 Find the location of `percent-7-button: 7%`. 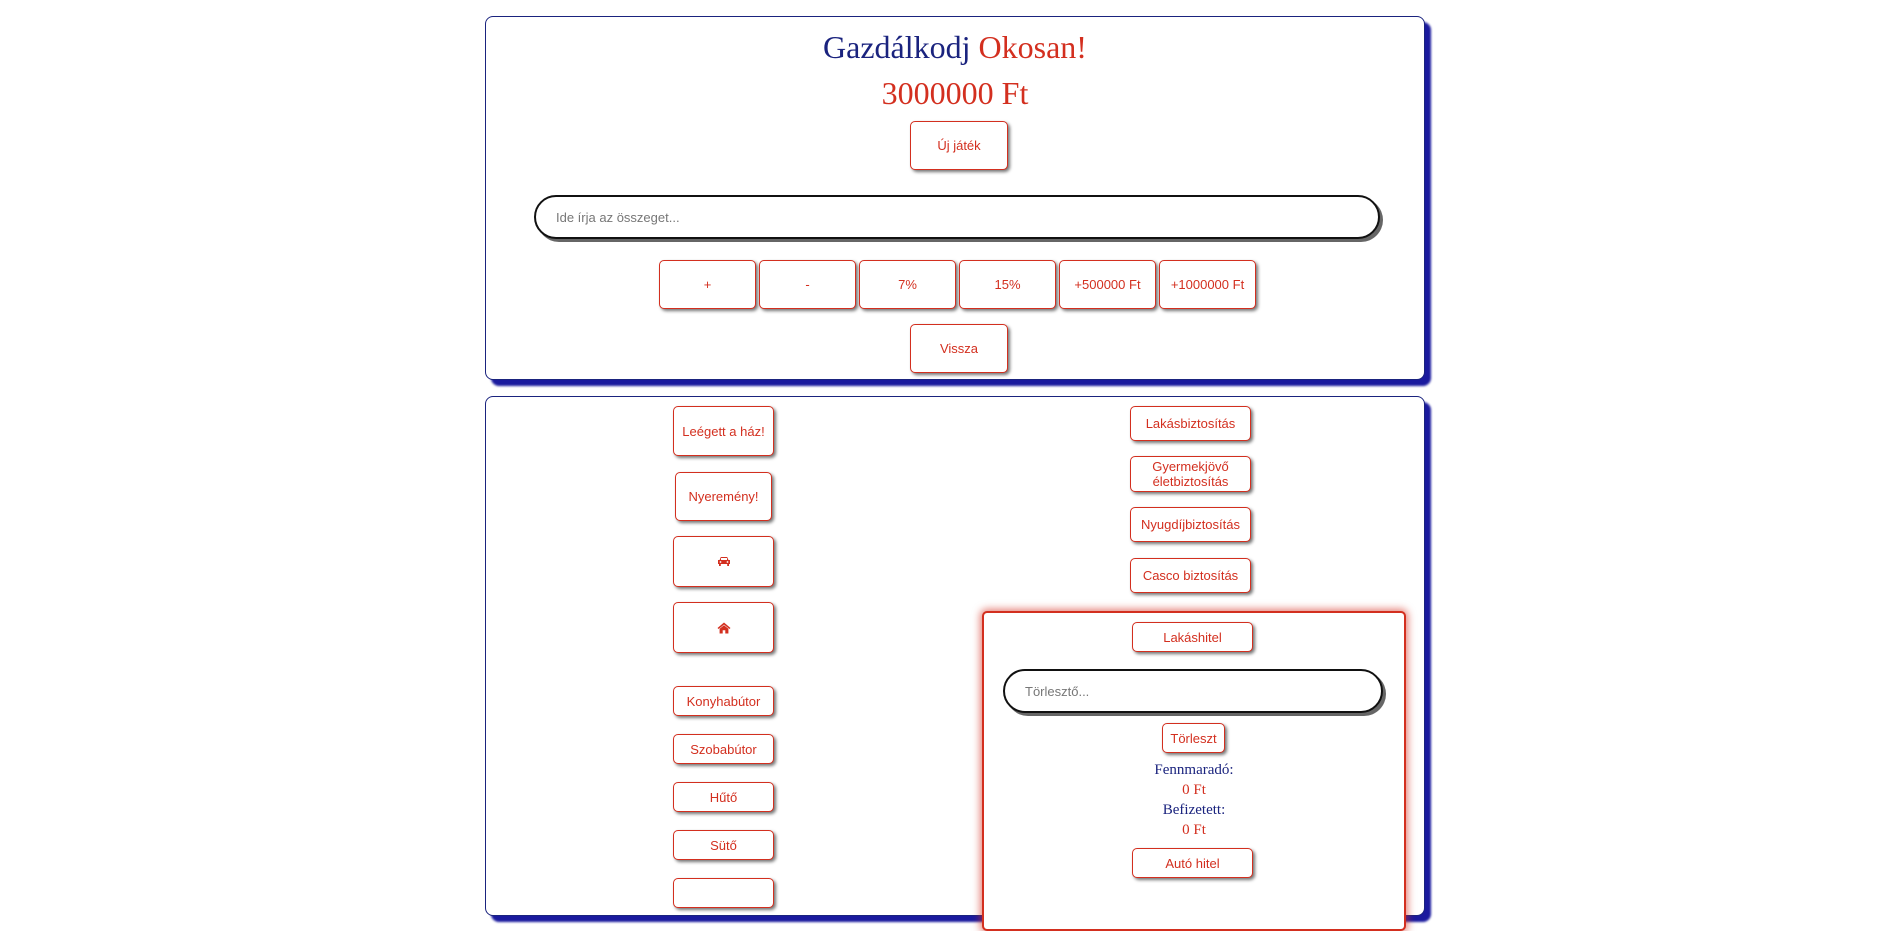

percent-7-button: 7% is located at coordinates (907, 284).